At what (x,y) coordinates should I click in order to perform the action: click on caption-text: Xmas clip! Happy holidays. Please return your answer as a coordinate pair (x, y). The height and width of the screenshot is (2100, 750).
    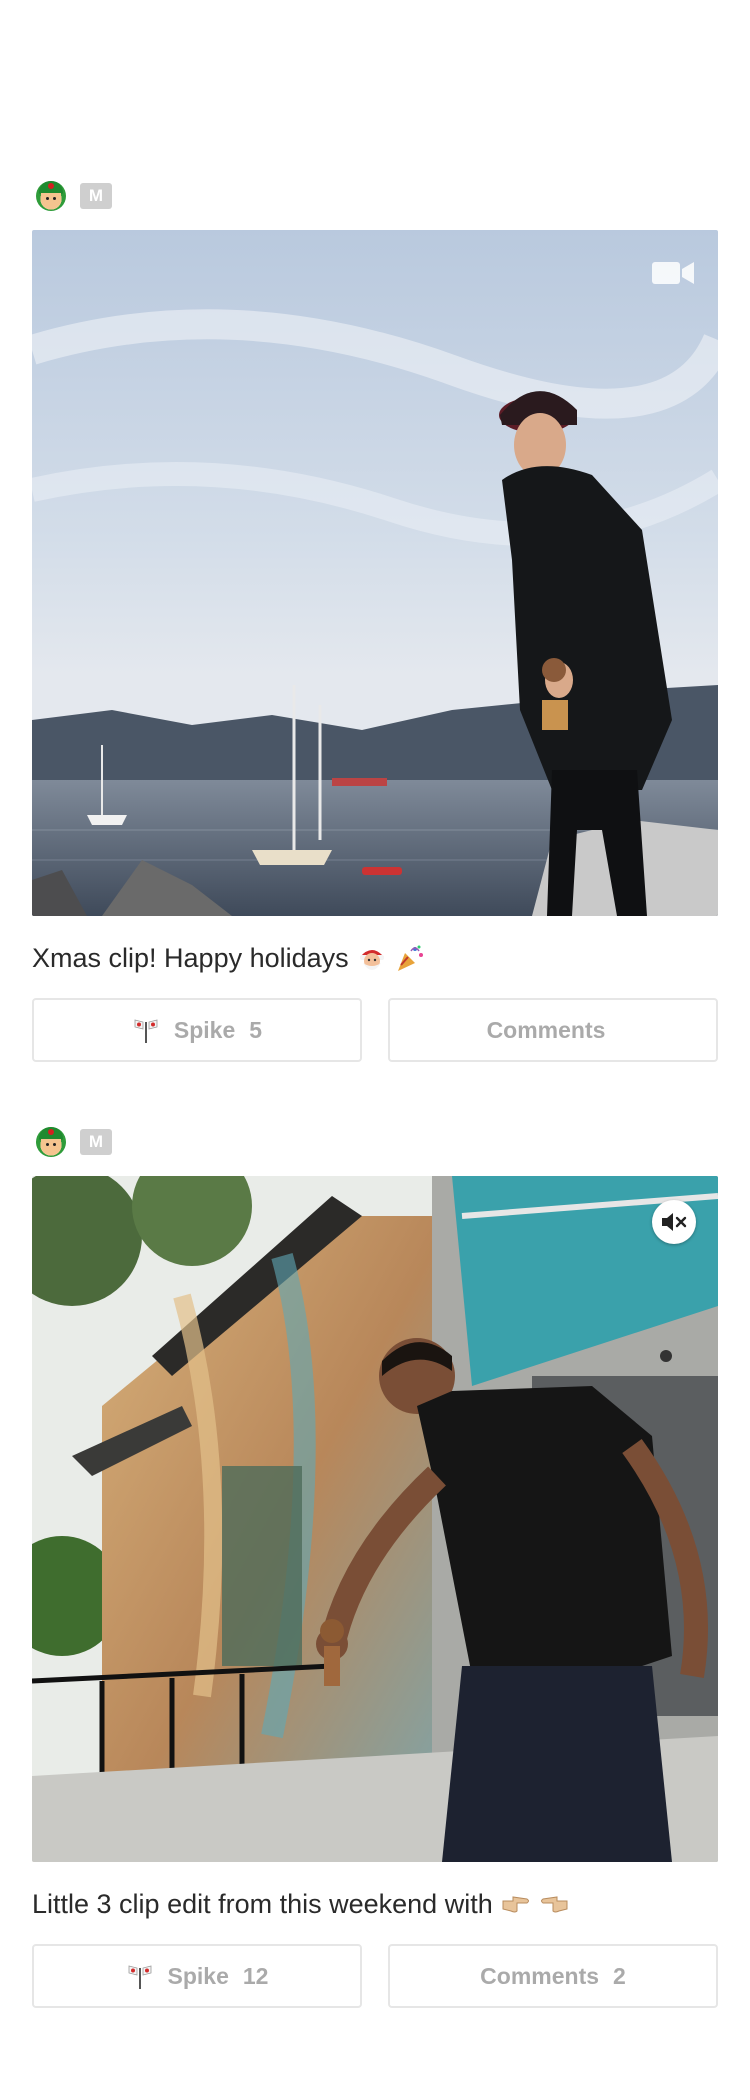
    Looking at the image, I should click on (190, 957).